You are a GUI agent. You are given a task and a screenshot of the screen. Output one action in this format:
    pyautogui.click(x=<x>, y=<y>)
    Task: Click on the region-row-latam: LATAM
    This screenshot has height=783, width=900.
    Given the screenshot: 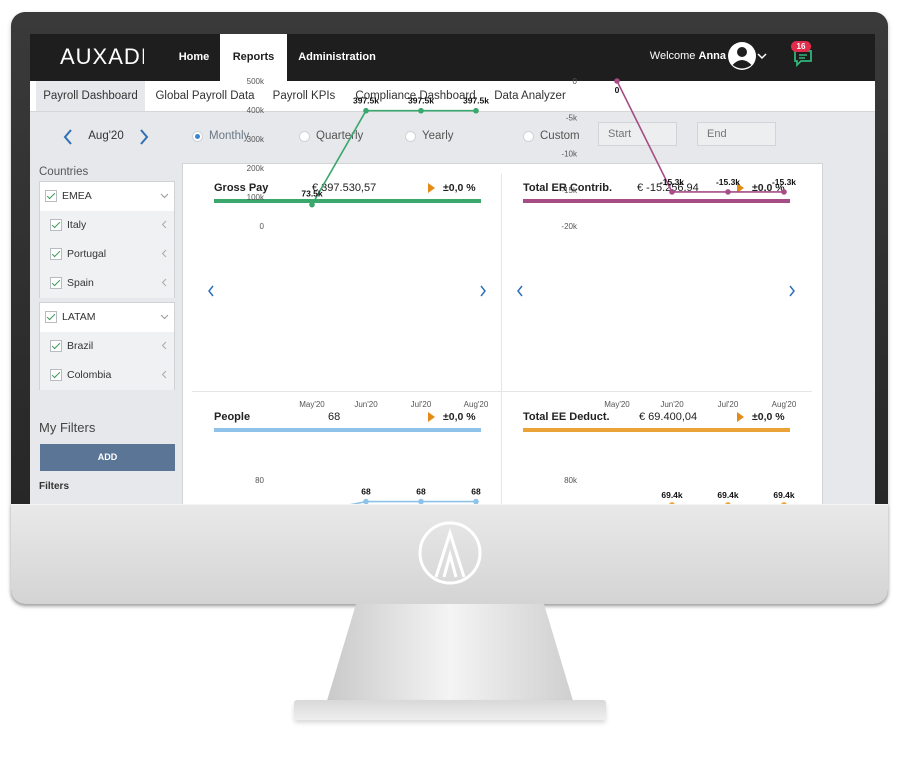 What is the action you would take?
    pyautogui.click(x=107, y=317)
    